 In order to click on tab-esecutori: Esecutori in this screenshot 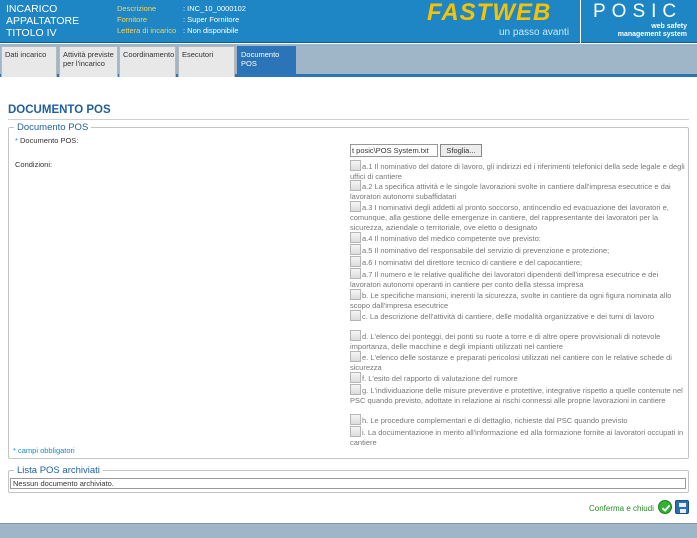, I will do `click(206, 61)`.